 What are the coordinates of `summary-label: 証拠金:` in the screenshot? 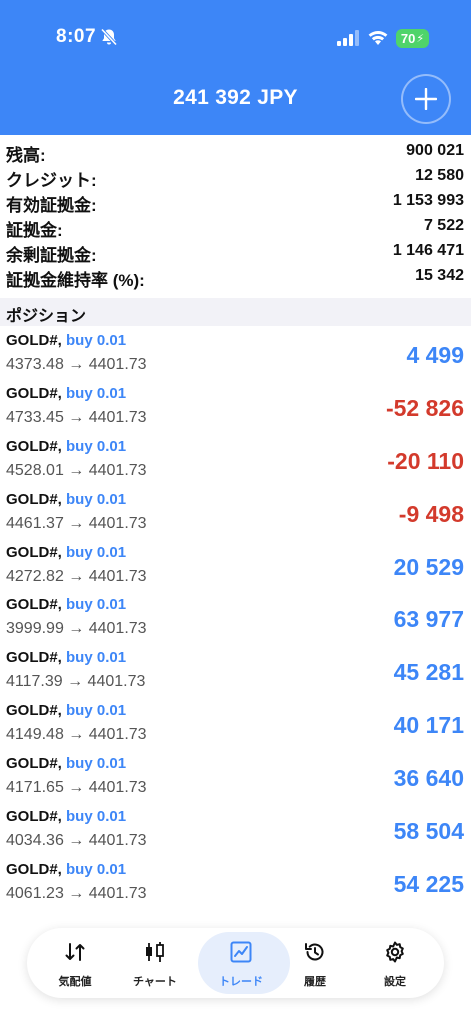 It's located at (34, 230).